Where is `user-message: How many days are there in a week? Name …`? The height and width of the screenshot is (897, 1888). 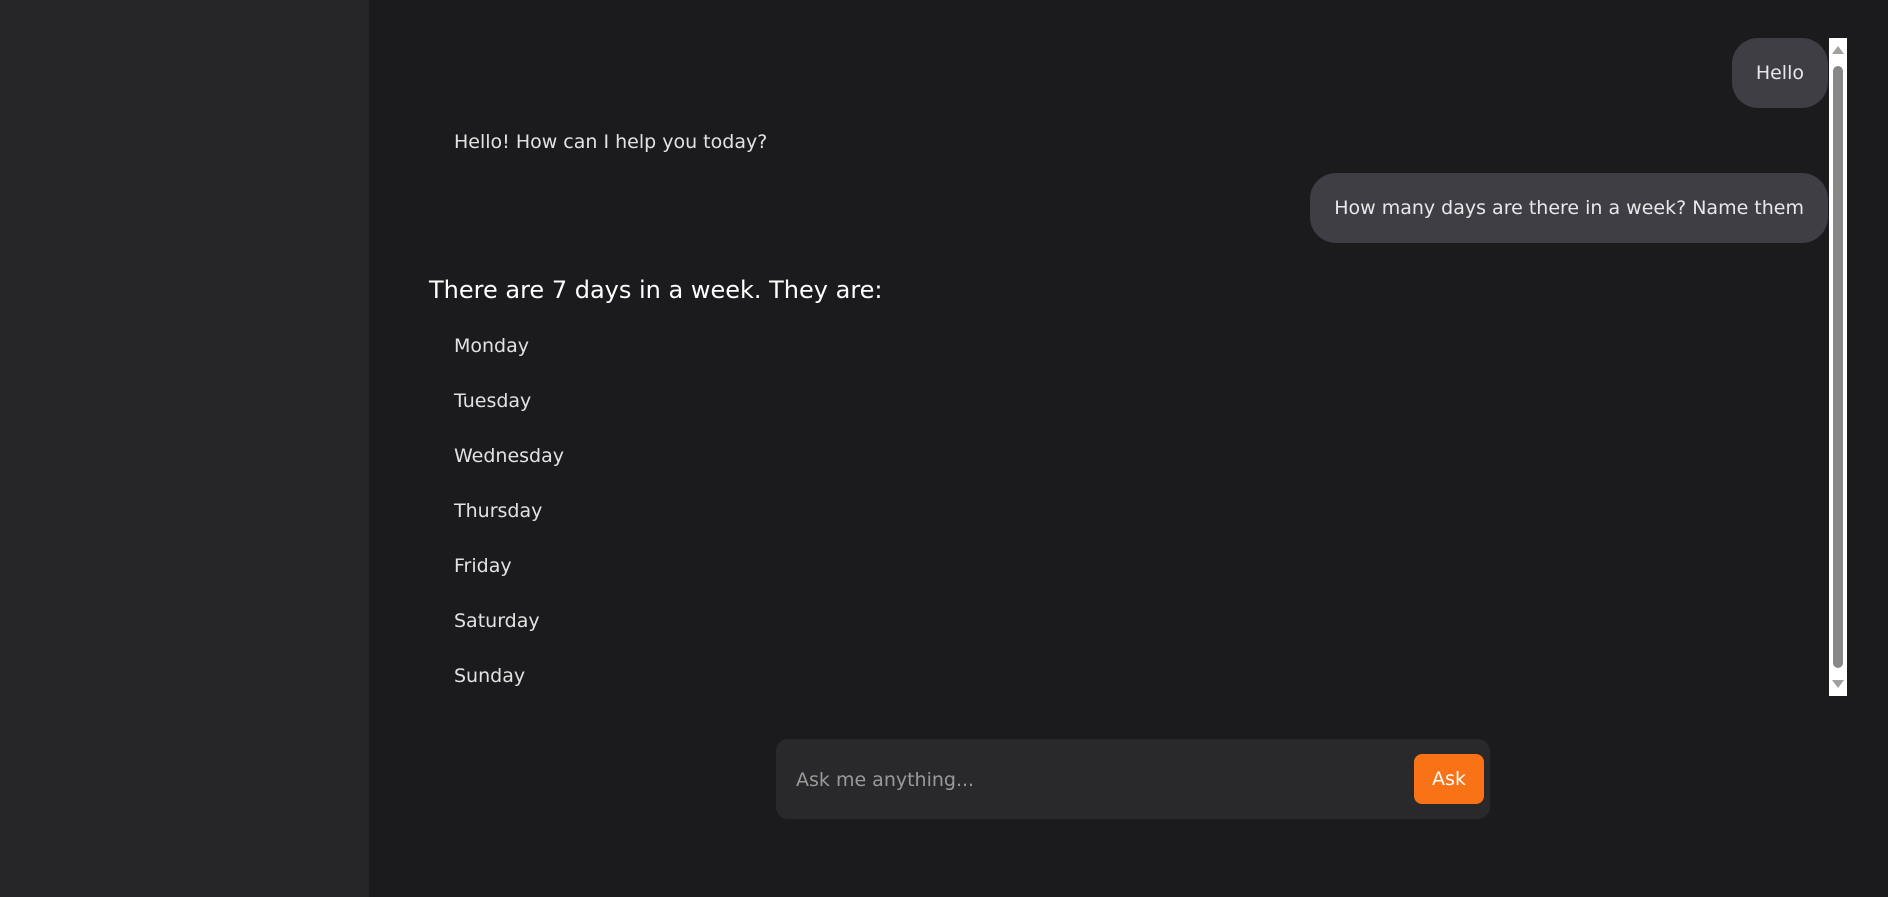
user-message: How many days are there in a week? Name … is located at coordinates (1569, 208).